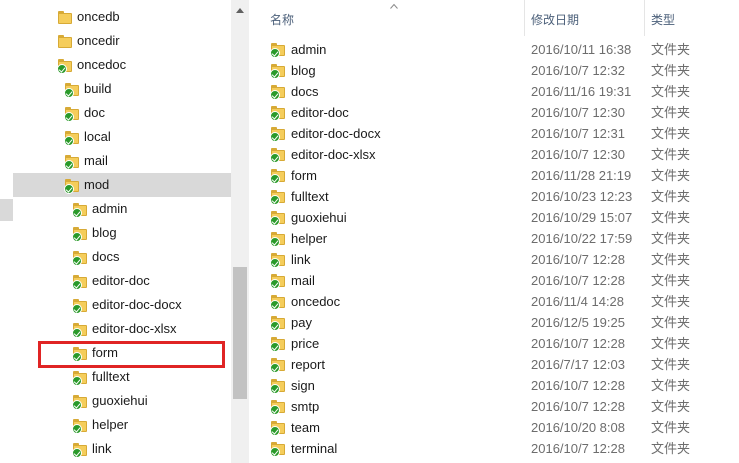 The image size is (739, 463). What do you see at coordinates (309, 238) in the screenshot?
I see `file-name: helper` at bounding box center [309, 238].